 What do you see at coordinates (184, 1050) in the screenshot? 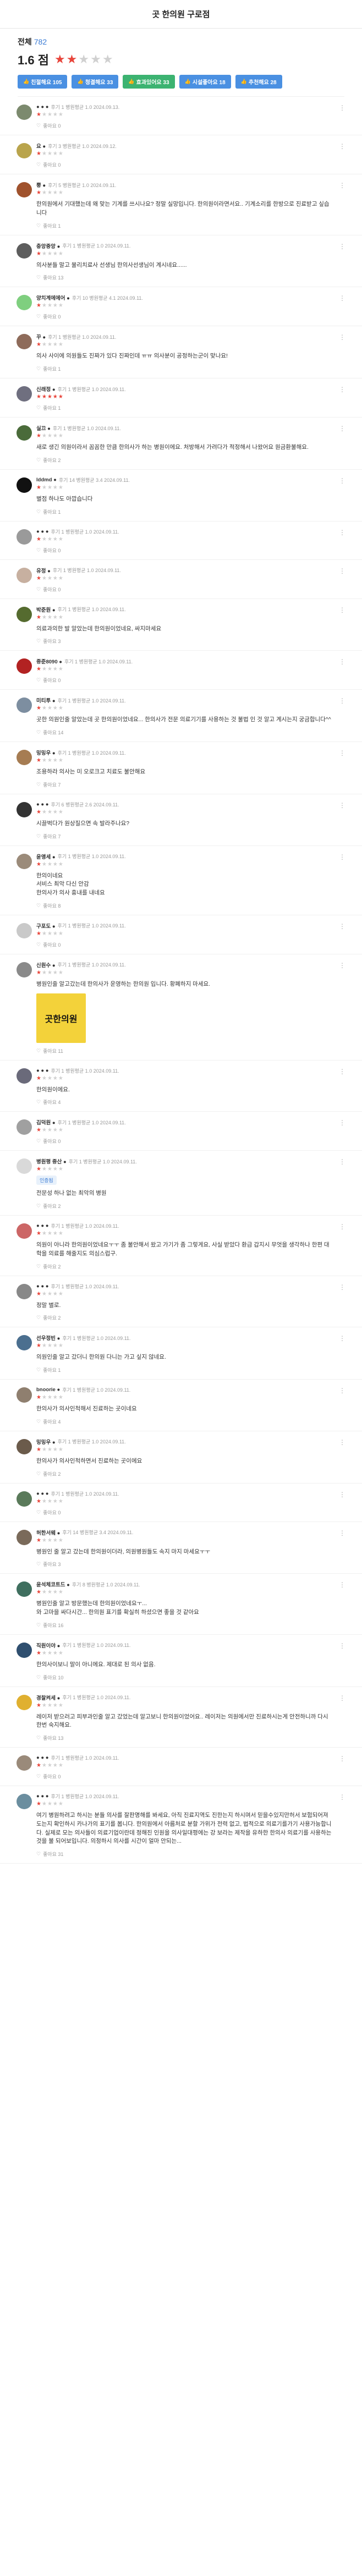
I see `like-button: ♡ 좋아요 11` at bounding box center [184, 1050].